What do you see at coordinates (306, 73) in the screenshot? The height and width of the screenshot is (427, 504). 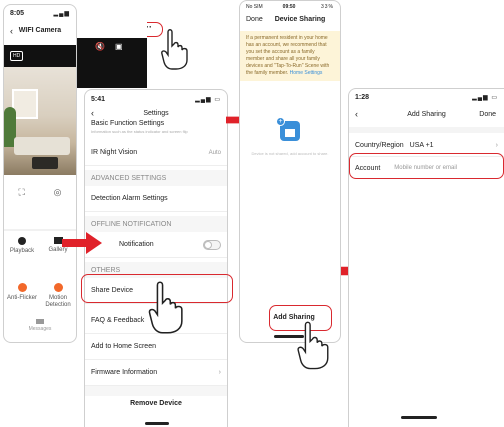 I see `home-settings-link: Home Settings` at bounding box center [306, 73].